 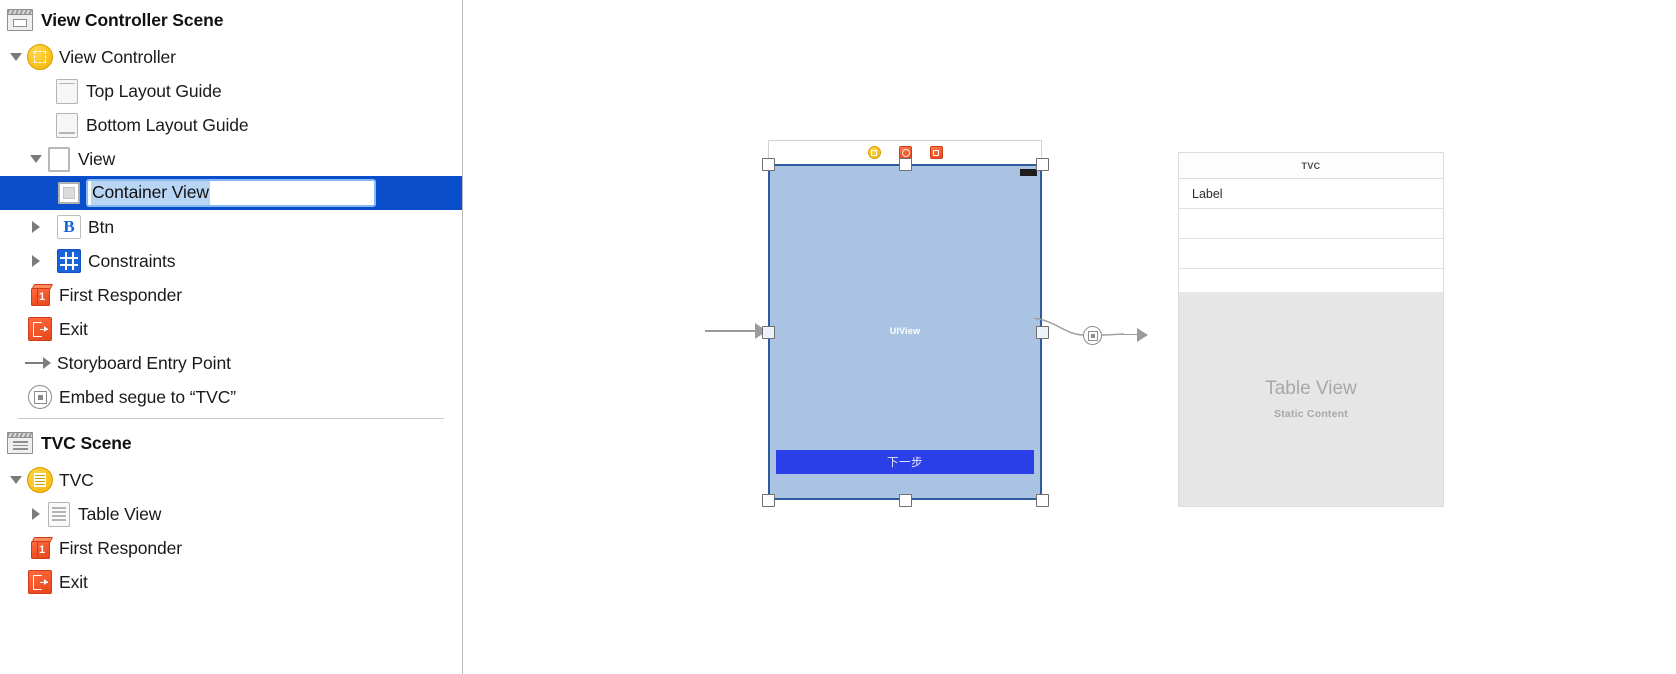 I want to click on outline-row-tvc: TVC, so click(x=231, y=480).